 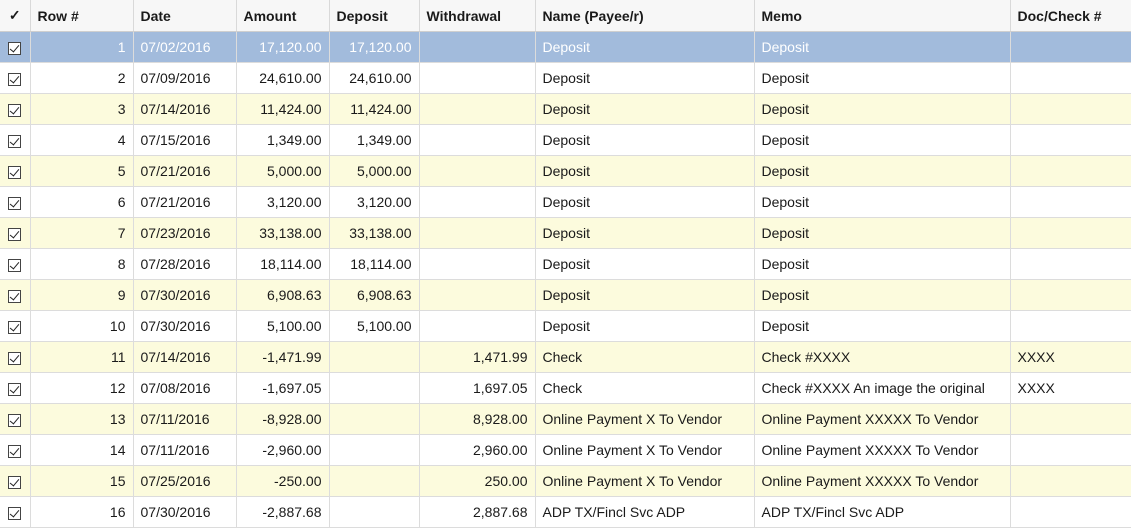 What do you see at coordinates (82, 202) in the screenshot?
I see `cell-row: 6` at bounding box center [82, 202].